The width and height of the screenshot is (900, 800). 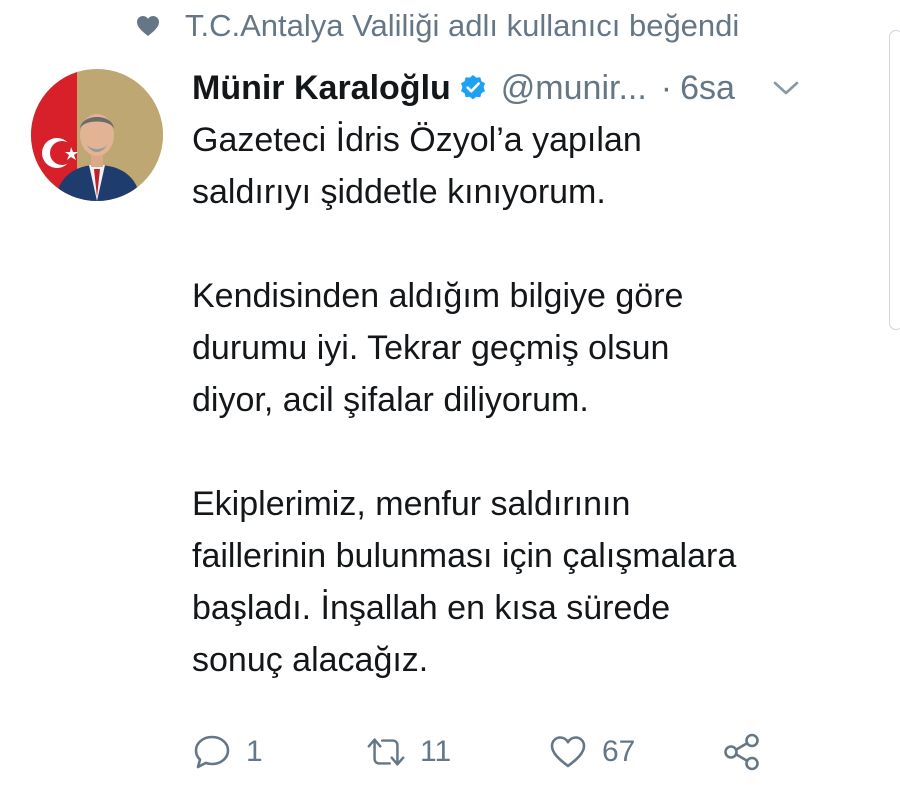 What do you see at coordinates (894, 180) in the screenshot?
I see `scrollbar` at bounding box center [894, 180].